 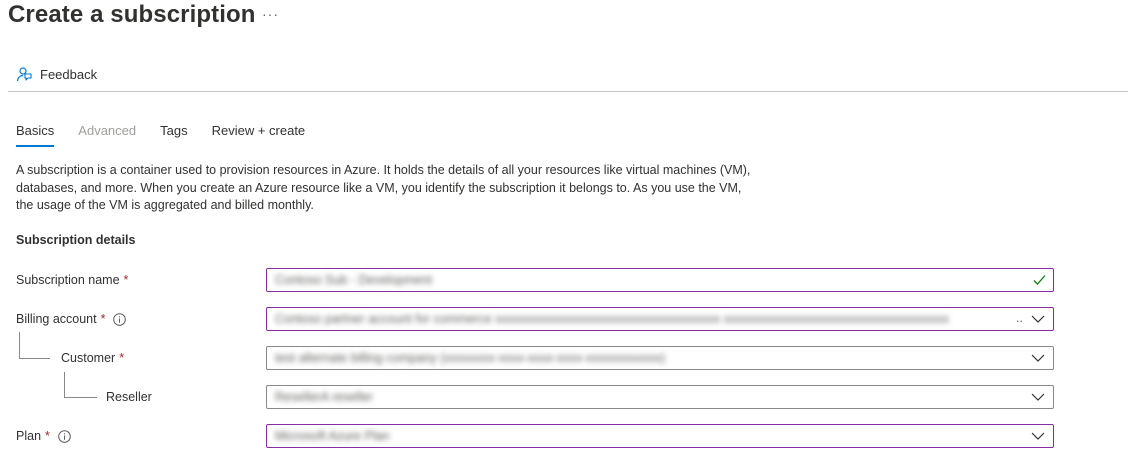 I want to click on reseller-dropdown: ResellerA reseller, so click(x=660, y=397).